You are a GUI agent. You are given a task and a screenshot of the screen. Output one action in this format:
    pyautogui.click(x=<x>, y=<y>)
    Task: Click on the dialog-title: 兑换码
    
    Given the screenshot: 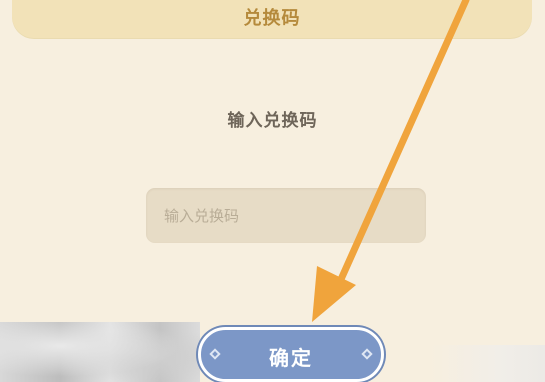 What is the action you would take?
    pyautogui.click(x=272, y=18)
    